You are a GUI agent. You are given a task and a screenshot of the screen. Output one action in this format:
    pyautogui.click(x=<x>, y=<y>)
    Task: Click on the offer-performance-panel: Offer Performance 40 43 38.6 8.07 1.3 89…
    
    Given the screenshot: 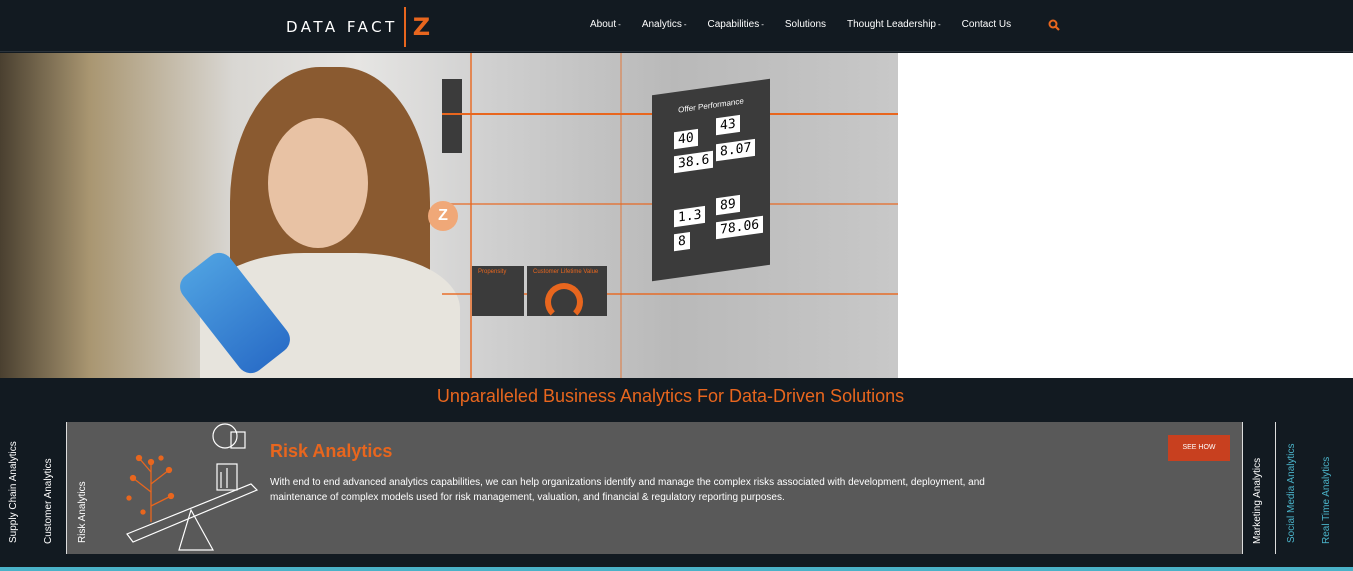 What is the action you would take?
    pyautogui.click(x=711, y=180)
    